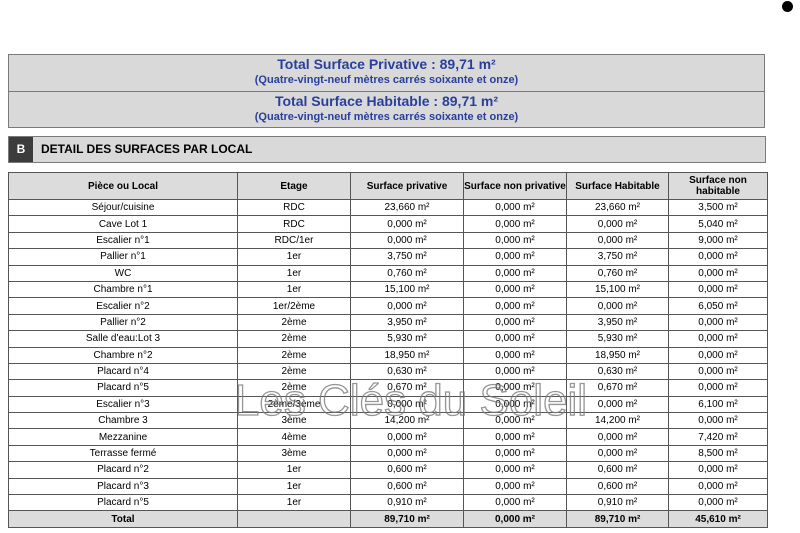 The image size is (800, 533). Describe the element at coordinates (123, 486) in the screenshot. I see `cell-piece: Placard n°3` at that location.